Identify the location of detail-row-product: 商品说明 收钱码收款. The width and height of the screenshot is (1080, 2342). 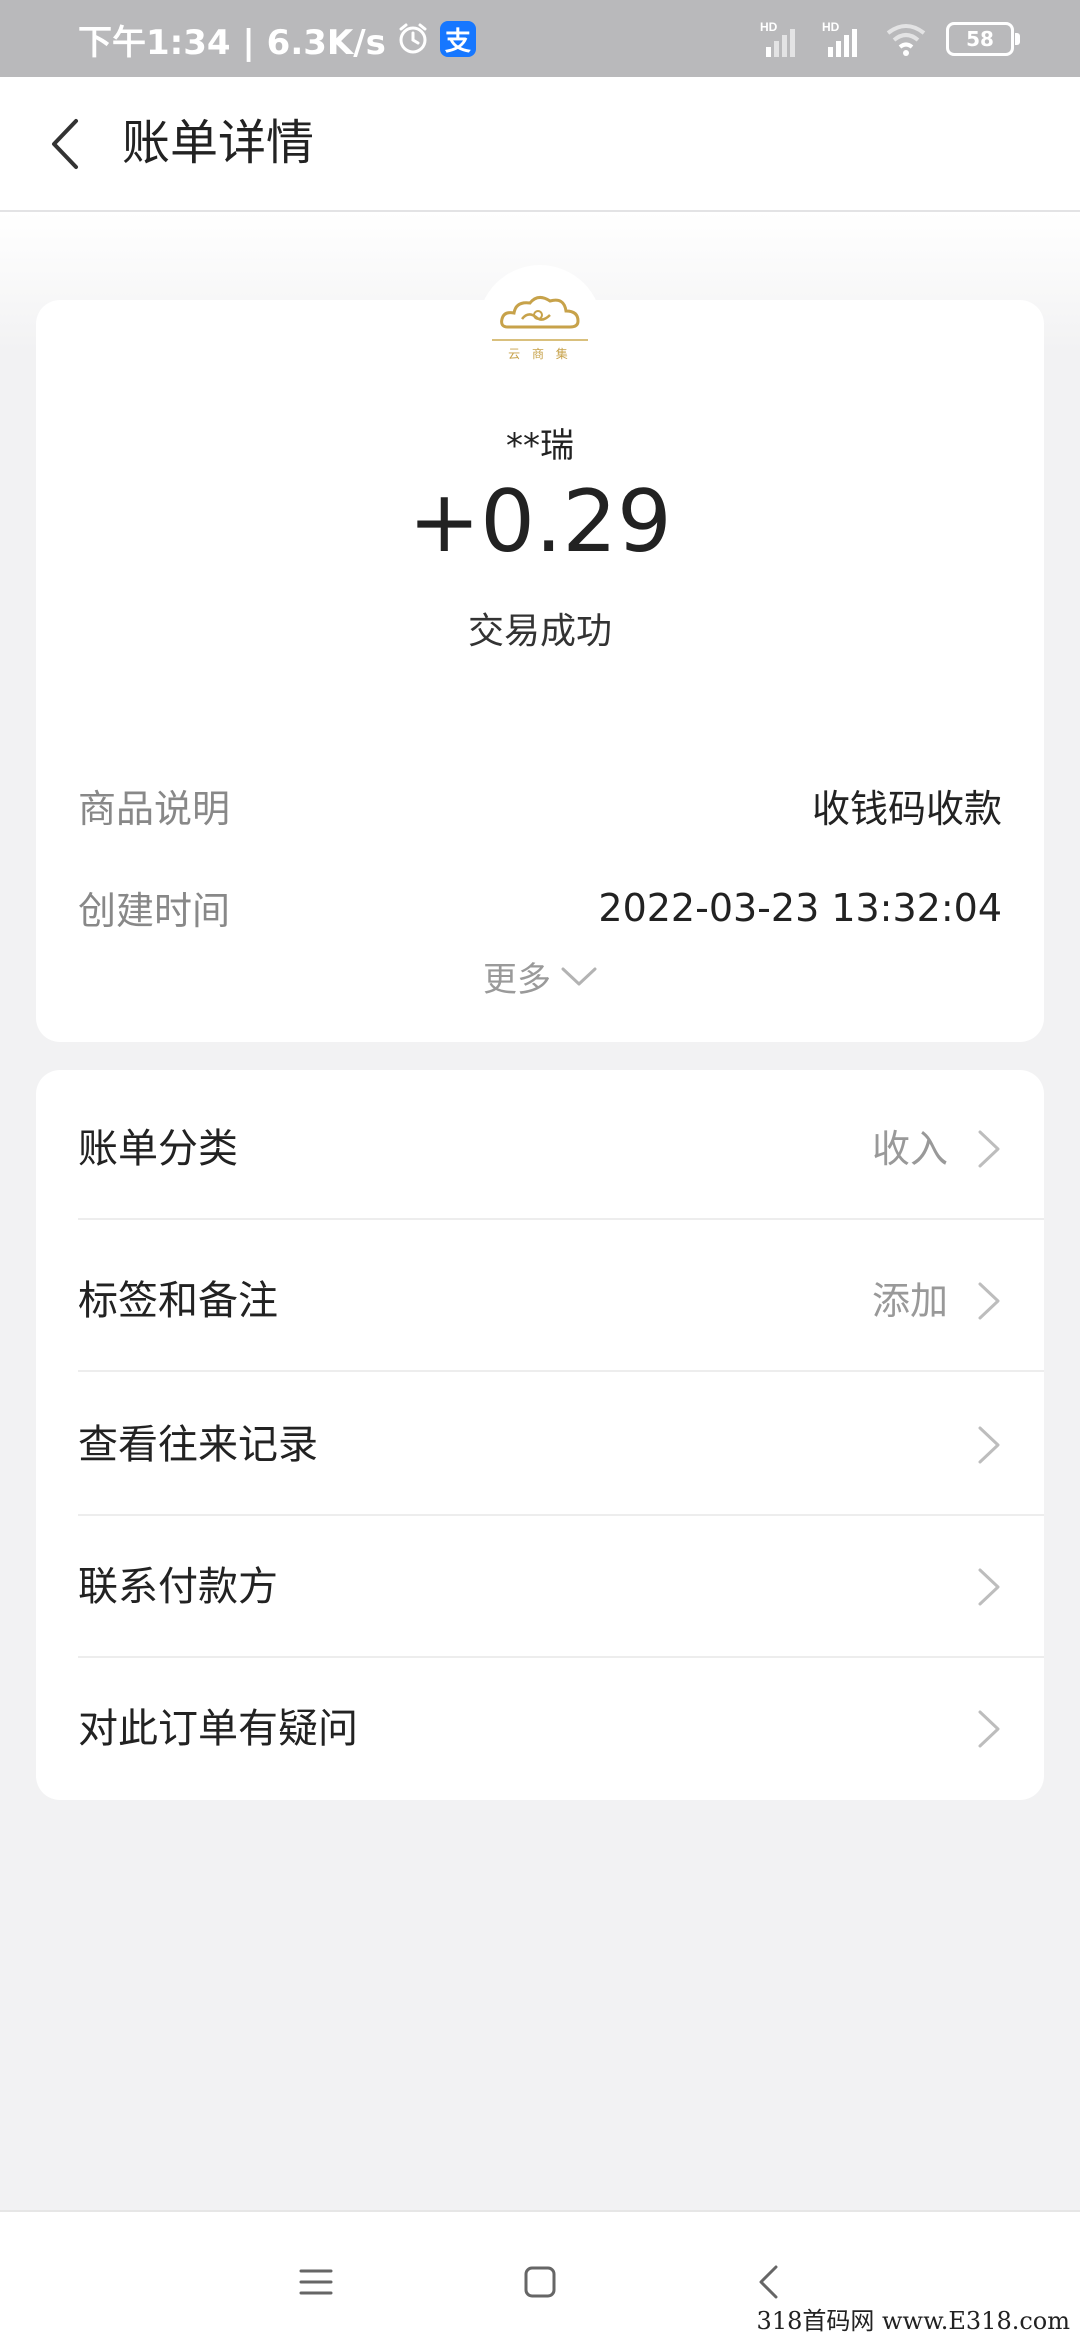
(540, 805).